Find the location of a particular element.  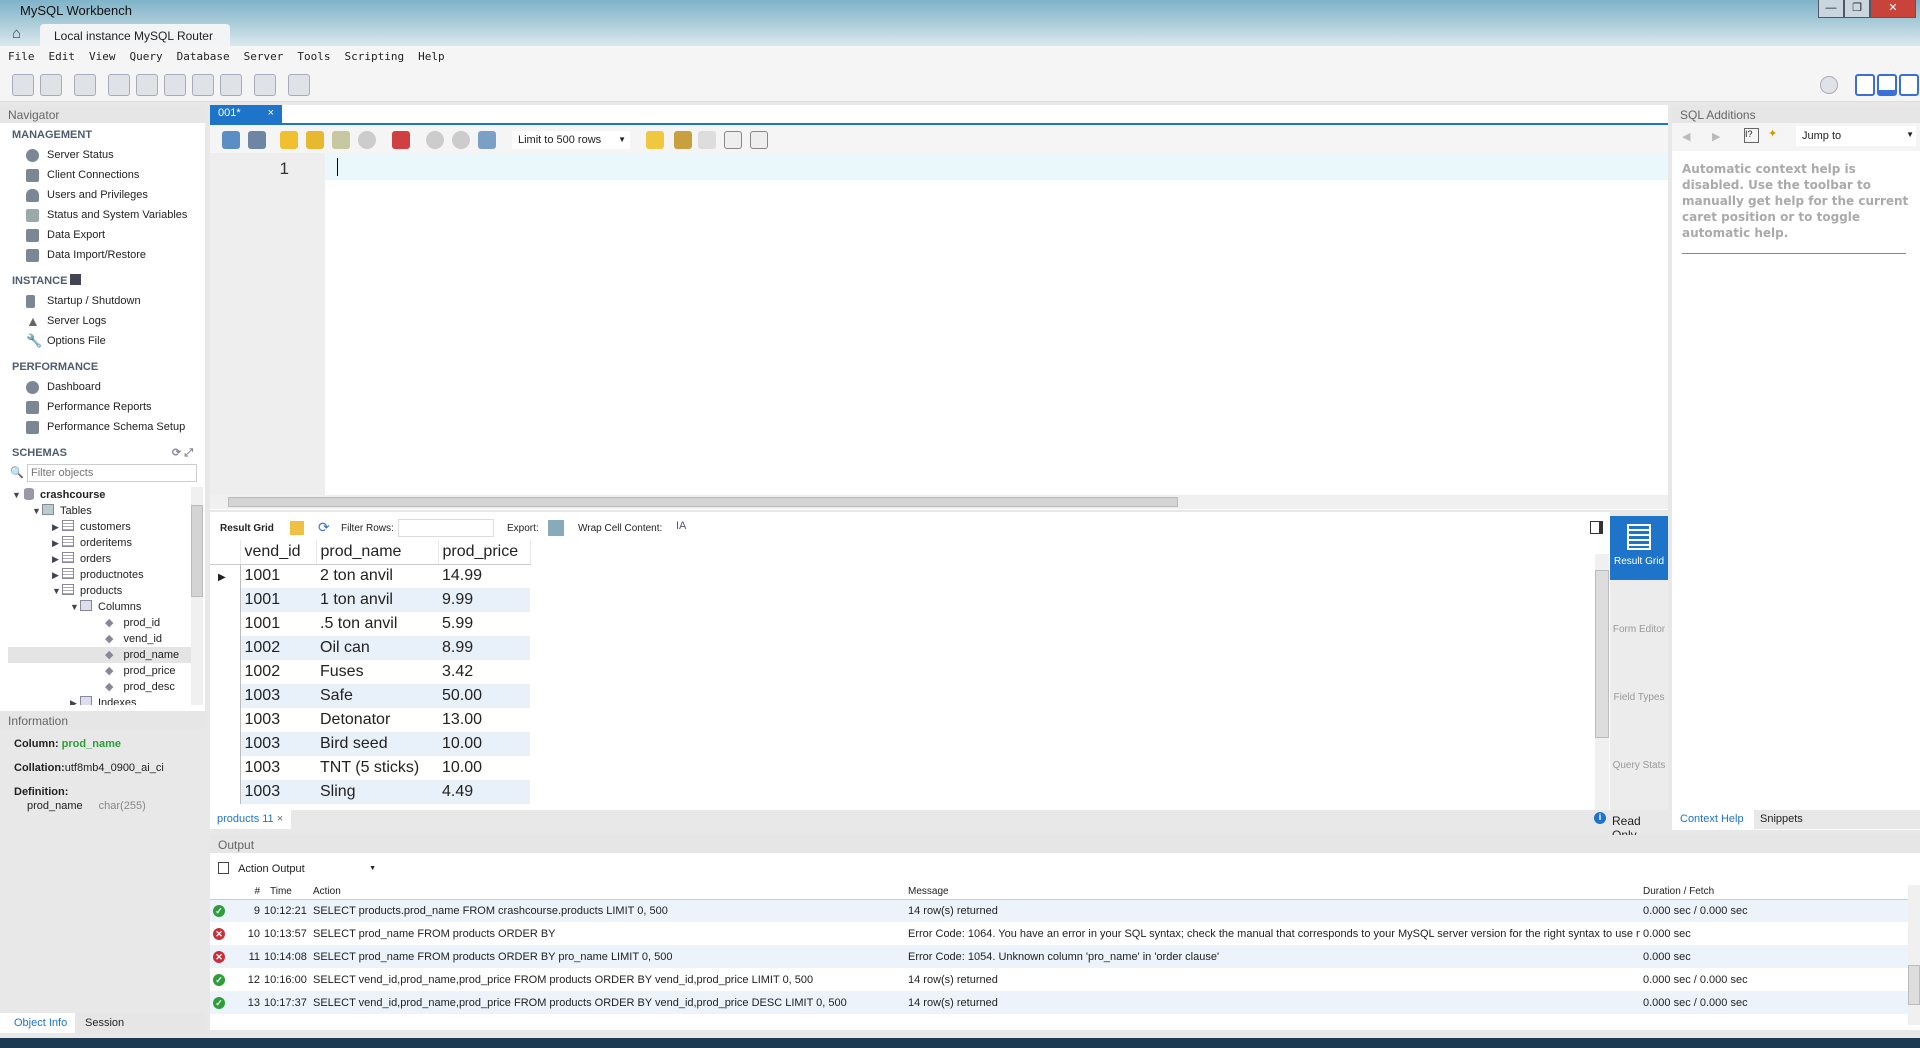

autocommit-icon is located at coordinates (487, 140).